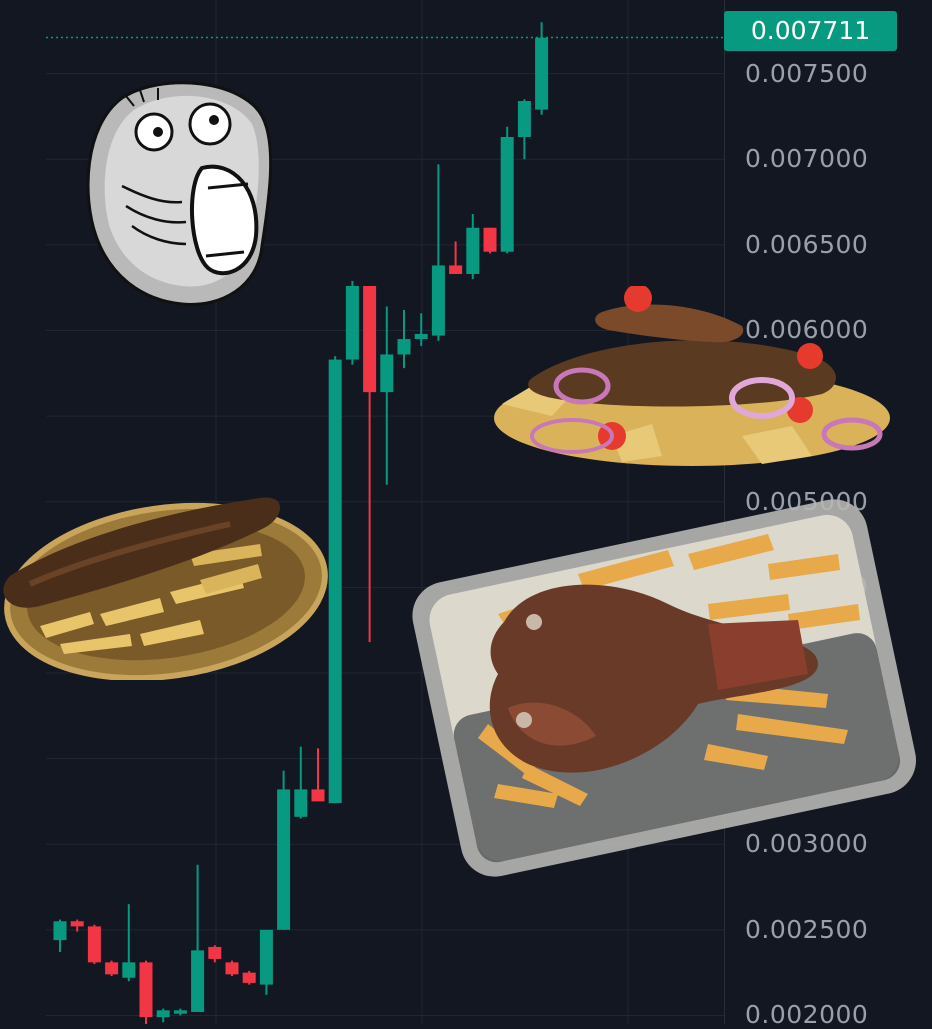 Image resolution: width=932 pixels, height=1029 pixels. What do you see at coordinates (807, 73) in the screenshot?
I see `price-axis-label: 0.007500` at bounding box center [807, 73].